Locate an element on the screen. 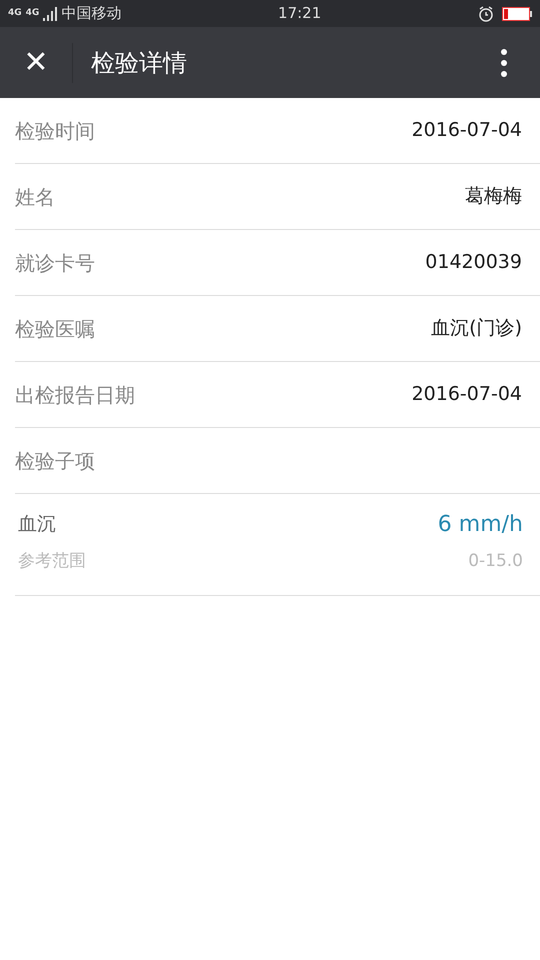 The image size is (540, 960). field-value: 01420039 is located at coordinates (473, 263).